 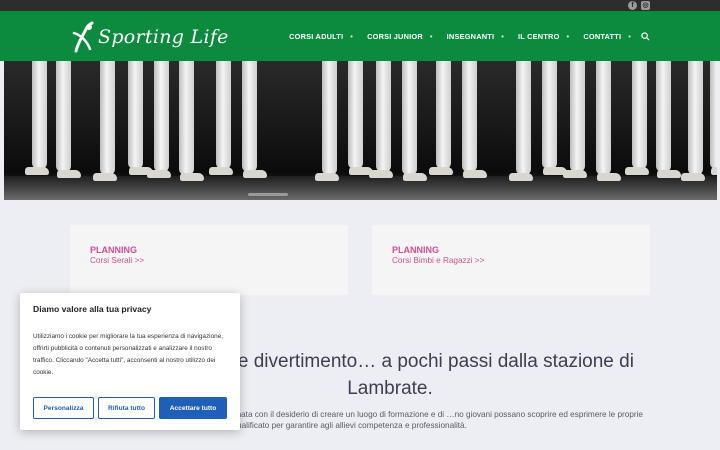 What do you see at coordinates (511, 260) in the screenshot?
I see `planning-card-bimbi: PLANNING Corsi Bimbi e Ragazzi >>` at bounding box center [511, 260].